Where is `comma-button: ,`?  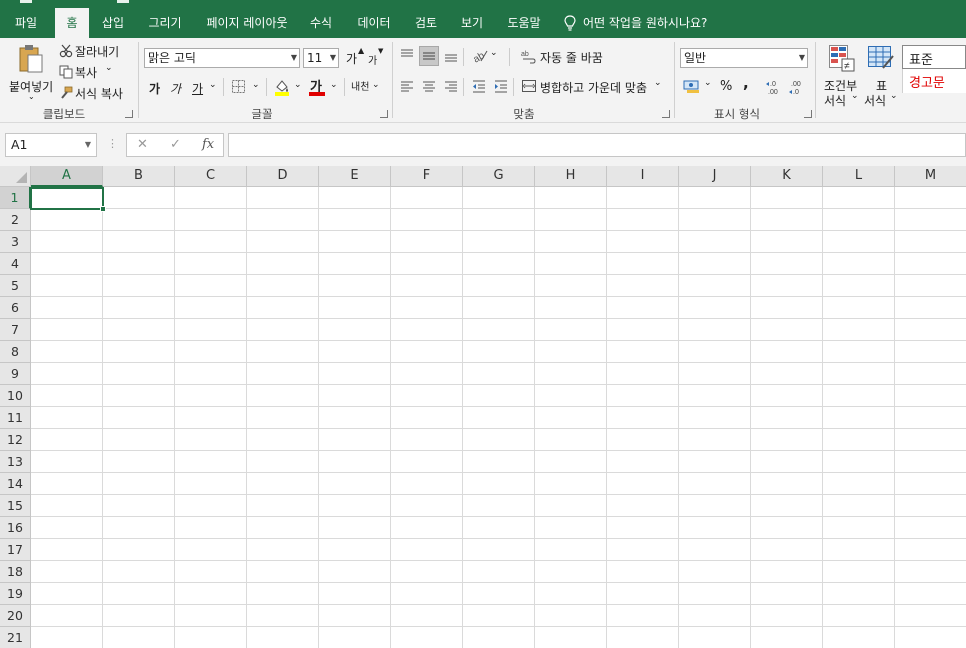
comma-button: , is located at coordinates (746, 83).